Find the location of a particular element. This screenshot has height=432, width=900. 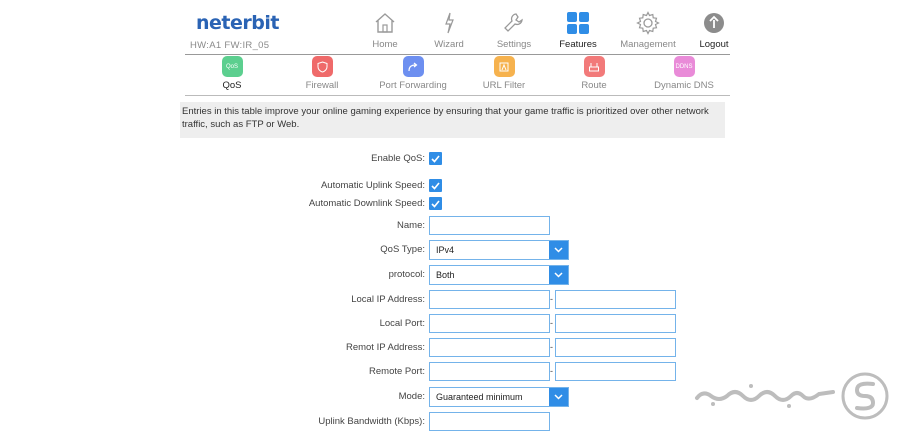

enable-qos-label: Enable QoS: is located at coordinates (398, 158).